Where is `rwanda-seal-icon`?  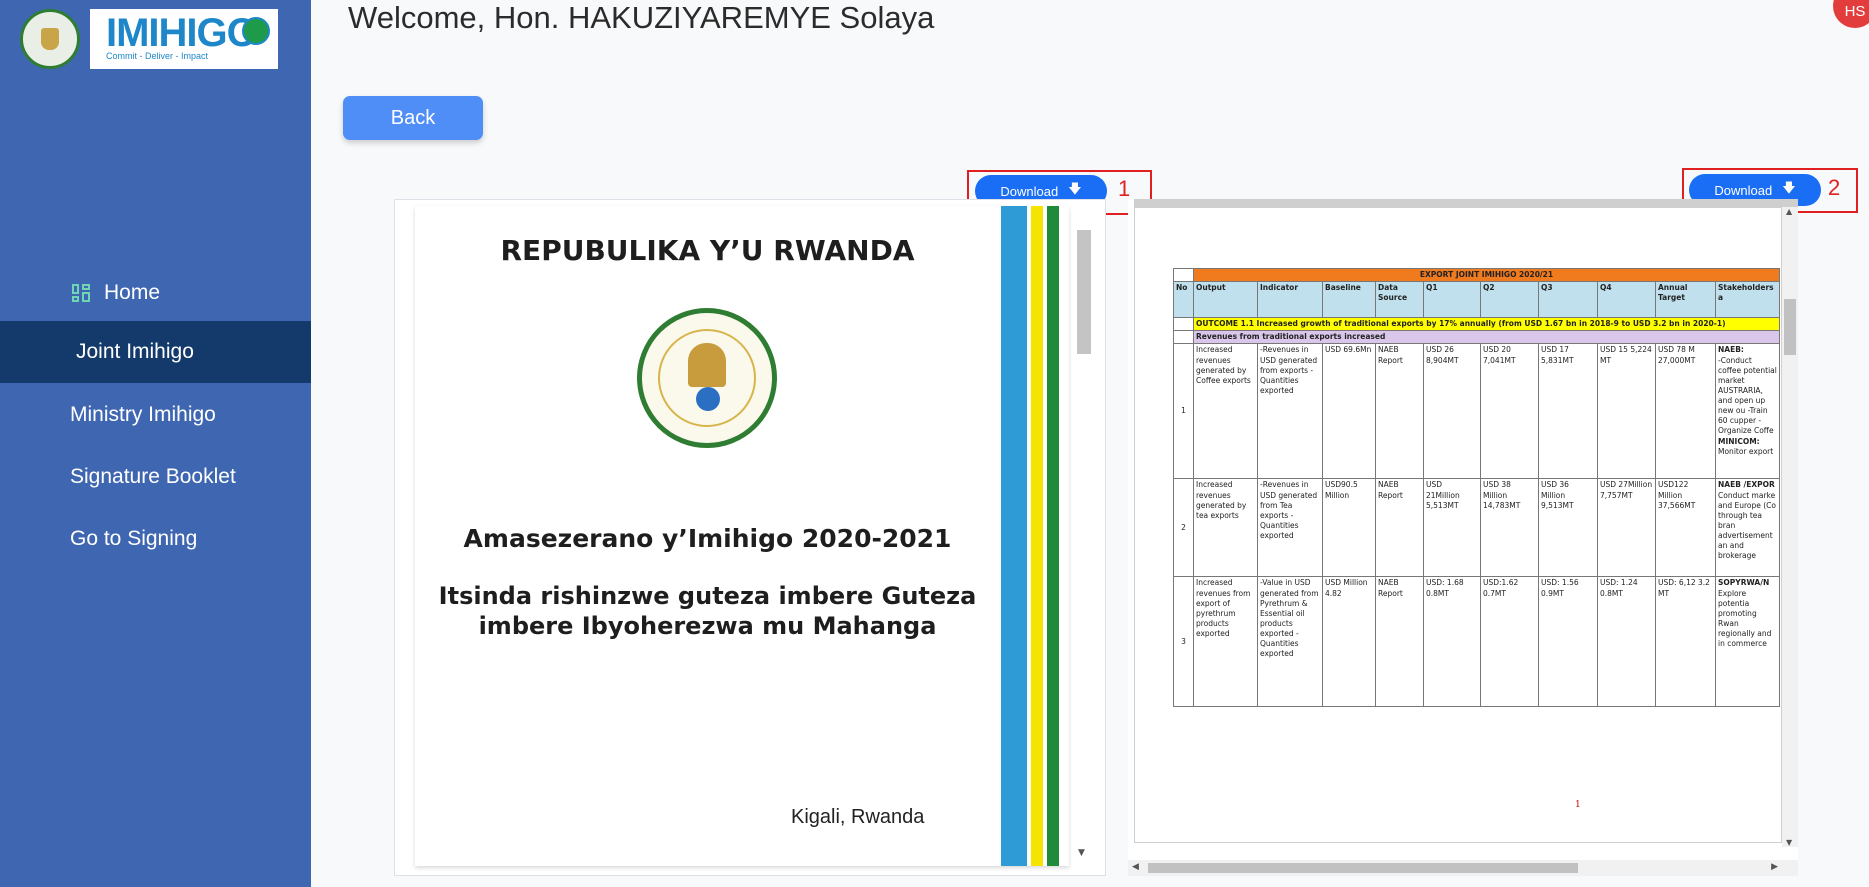 rwanda-seal-icon is located at coordinates (707, 378).